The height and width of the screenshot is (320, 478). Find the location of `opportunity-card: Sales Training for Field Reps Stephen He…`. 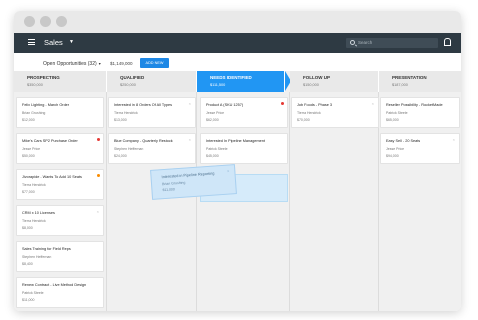

opportunity-card: Sales Training for Field Reps Stephen He… is located at coordinates (60, 256).